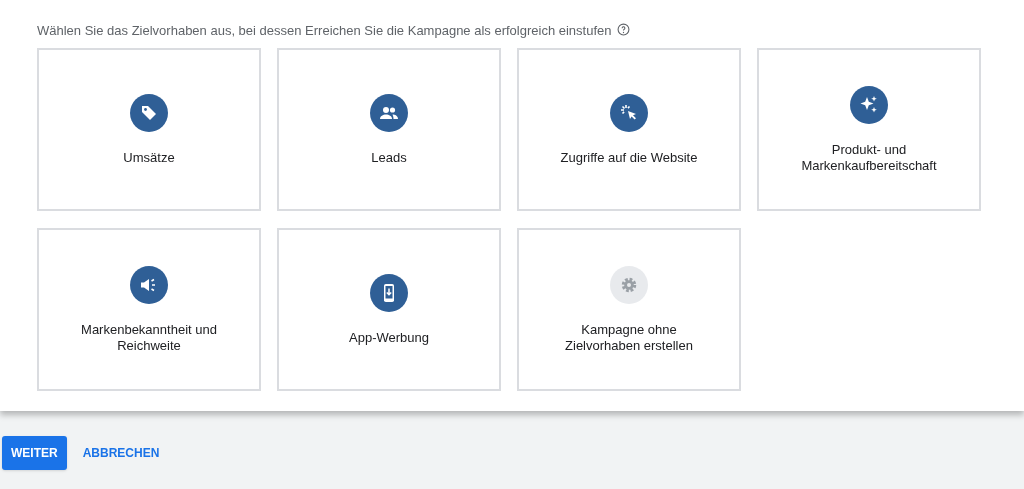 The height and width of the screenshot is (489, 1024). Describe the element at coordinates (629, 284) in the screenshot. I see `settings-icon` at that location.